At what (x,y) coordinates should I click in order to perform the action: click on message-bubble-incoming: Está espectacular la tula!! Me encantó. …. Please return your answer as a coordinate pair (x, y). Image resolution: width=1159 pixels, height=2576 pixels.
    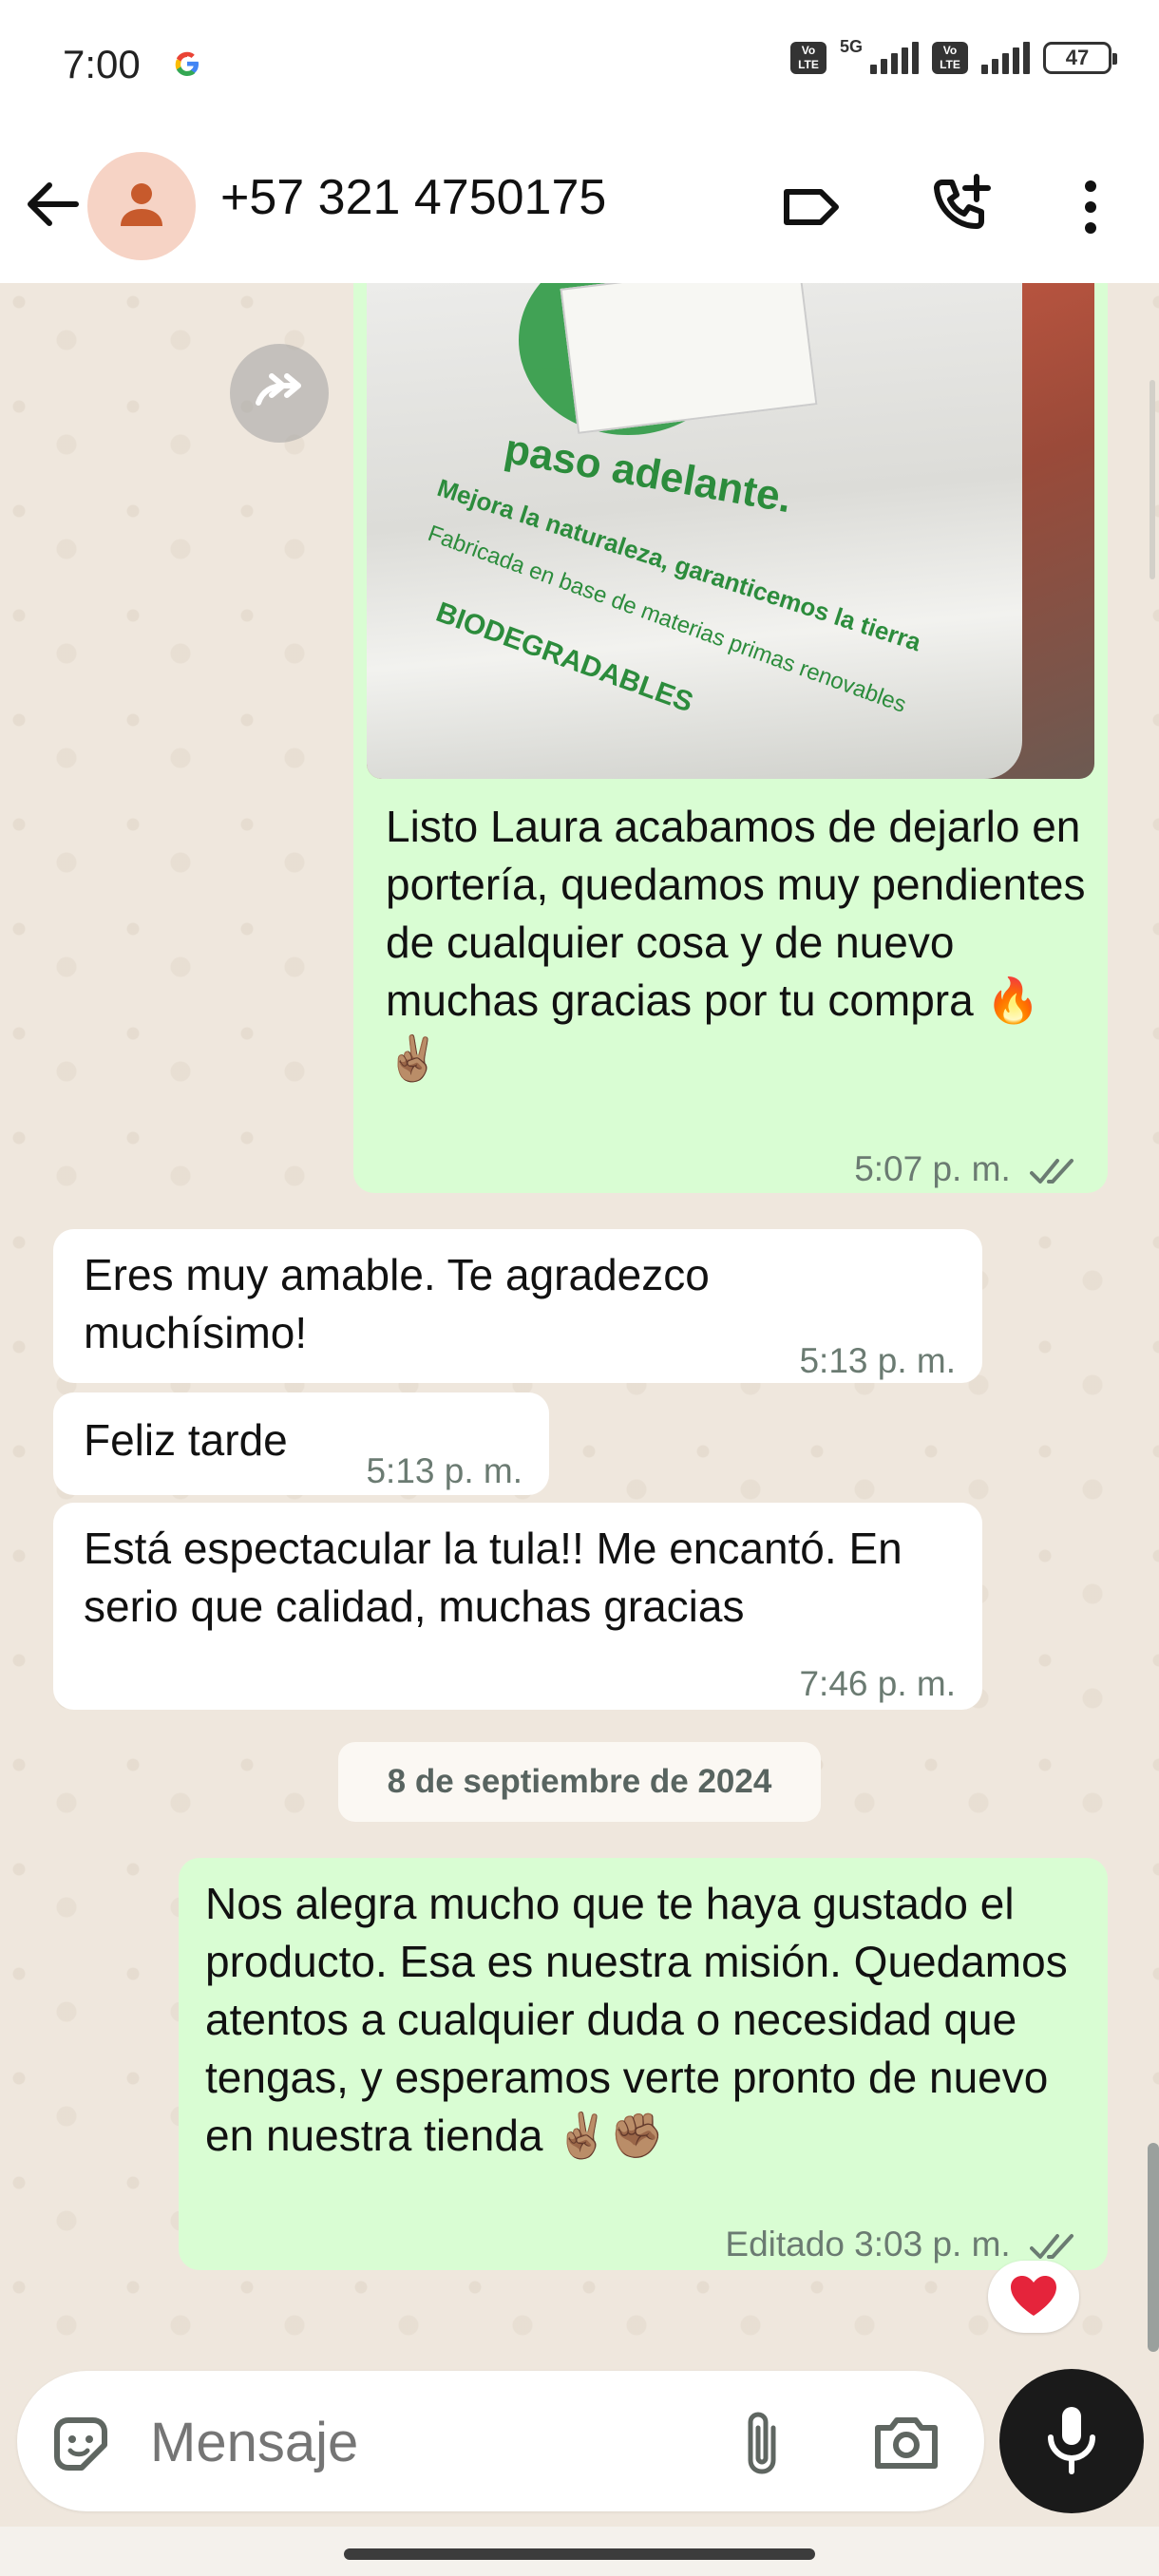
    Looking at the image, I should click on (517, 1606).